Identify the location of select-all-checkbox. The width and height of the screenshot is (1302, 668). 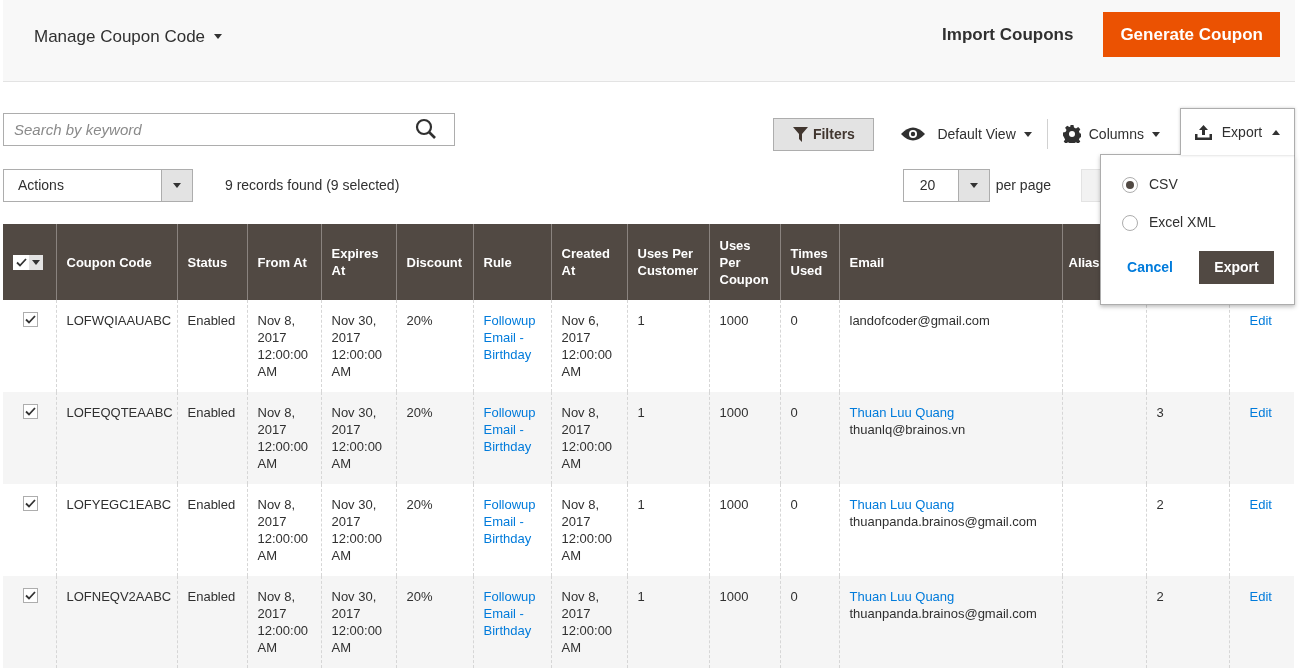
(28, 262).